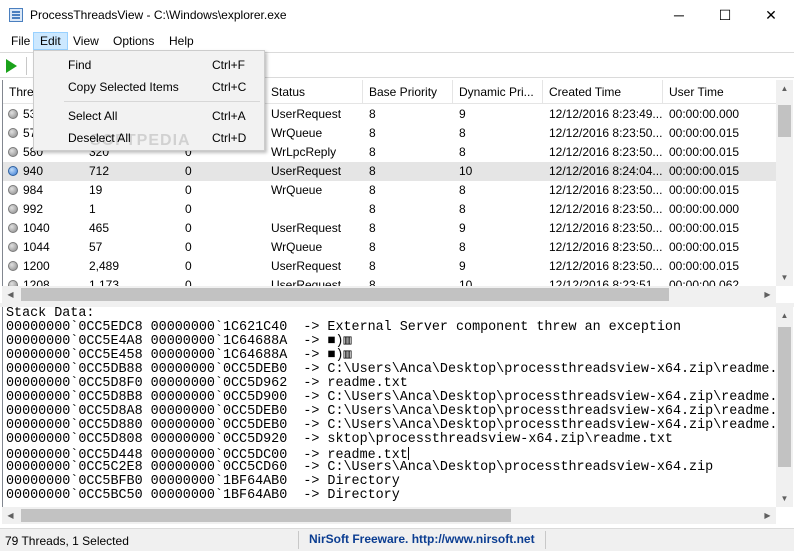 The width and height of the screenshot is (794, 551). I want to click on menu-item-label: Deselect All, so click(99, 138).